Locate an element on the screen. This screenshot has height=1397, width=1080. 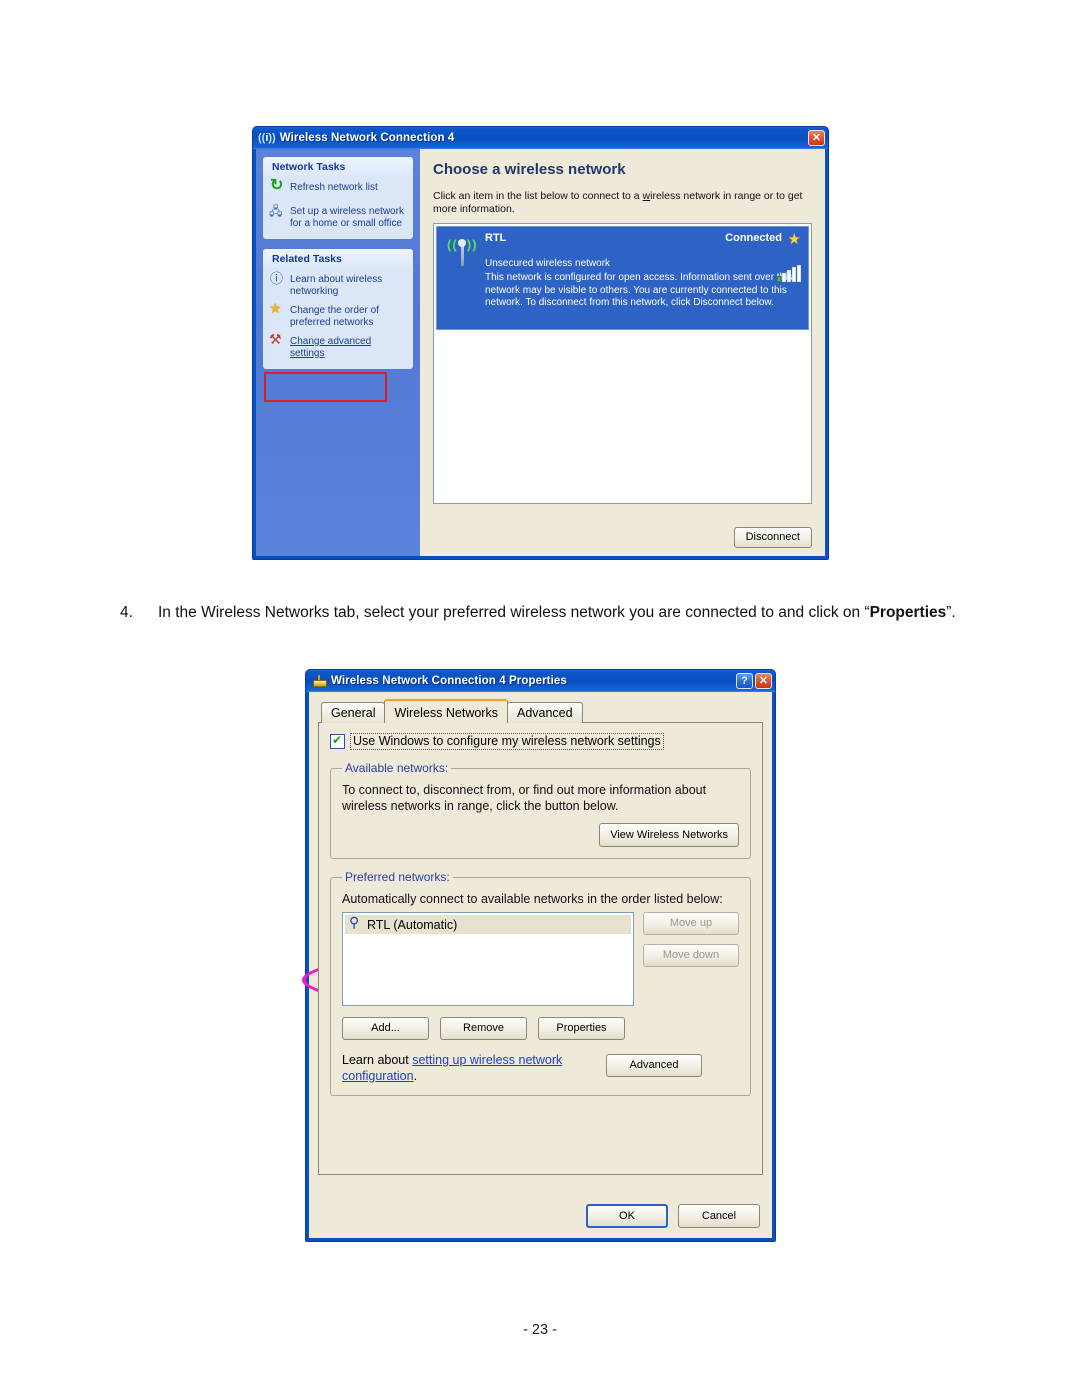
signal-strength-icon is located at coordinates (789, 273).